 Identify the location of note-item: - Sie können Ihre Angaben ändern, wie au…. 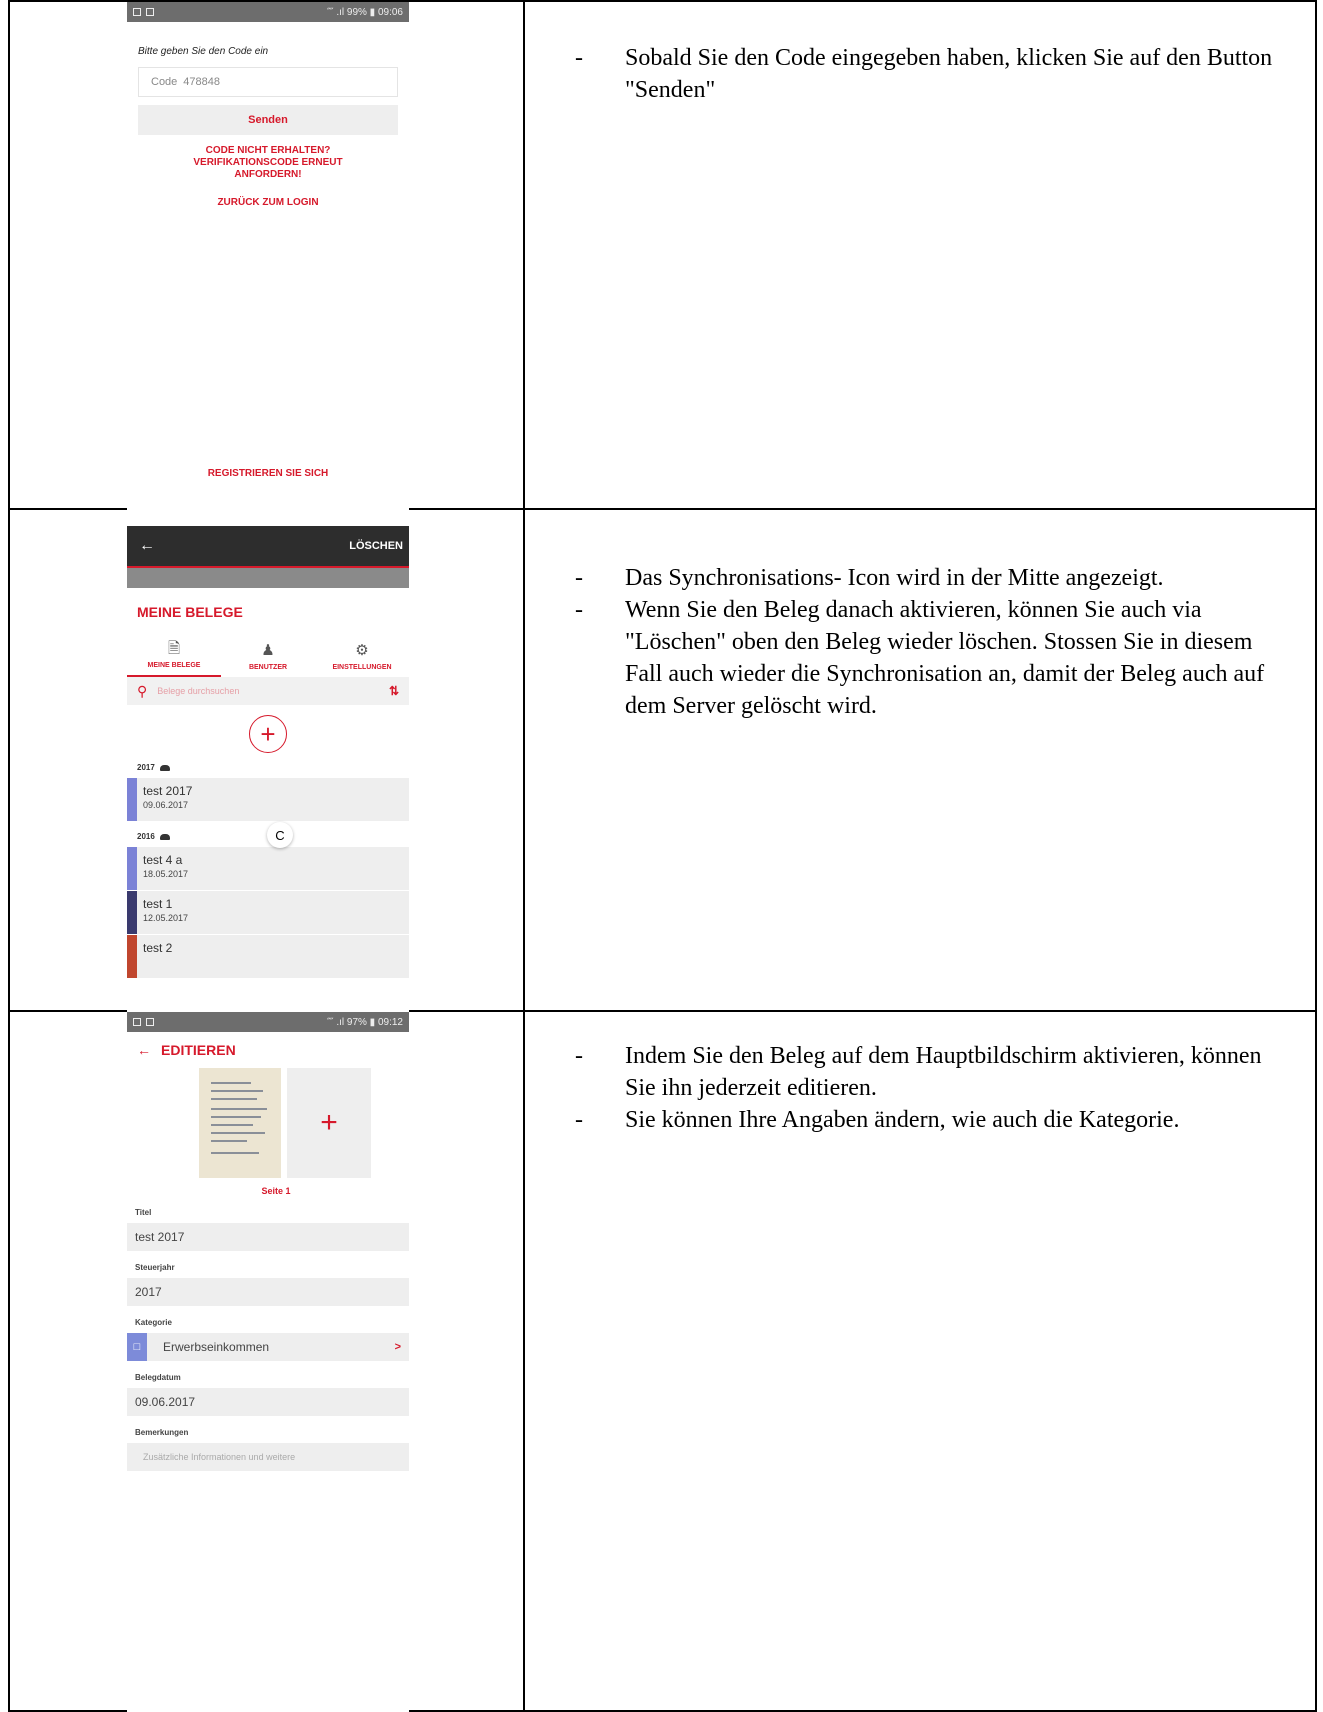
(935, 1120).